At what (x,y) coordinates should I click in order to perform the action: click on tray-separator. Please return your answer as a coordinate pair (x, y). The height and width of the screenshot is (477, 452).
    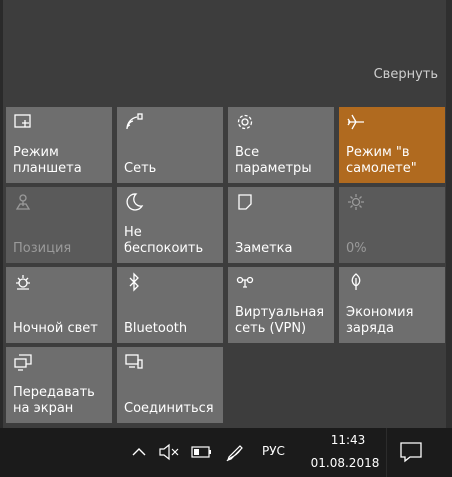
    Looking at the image, I should click on (386, 452).